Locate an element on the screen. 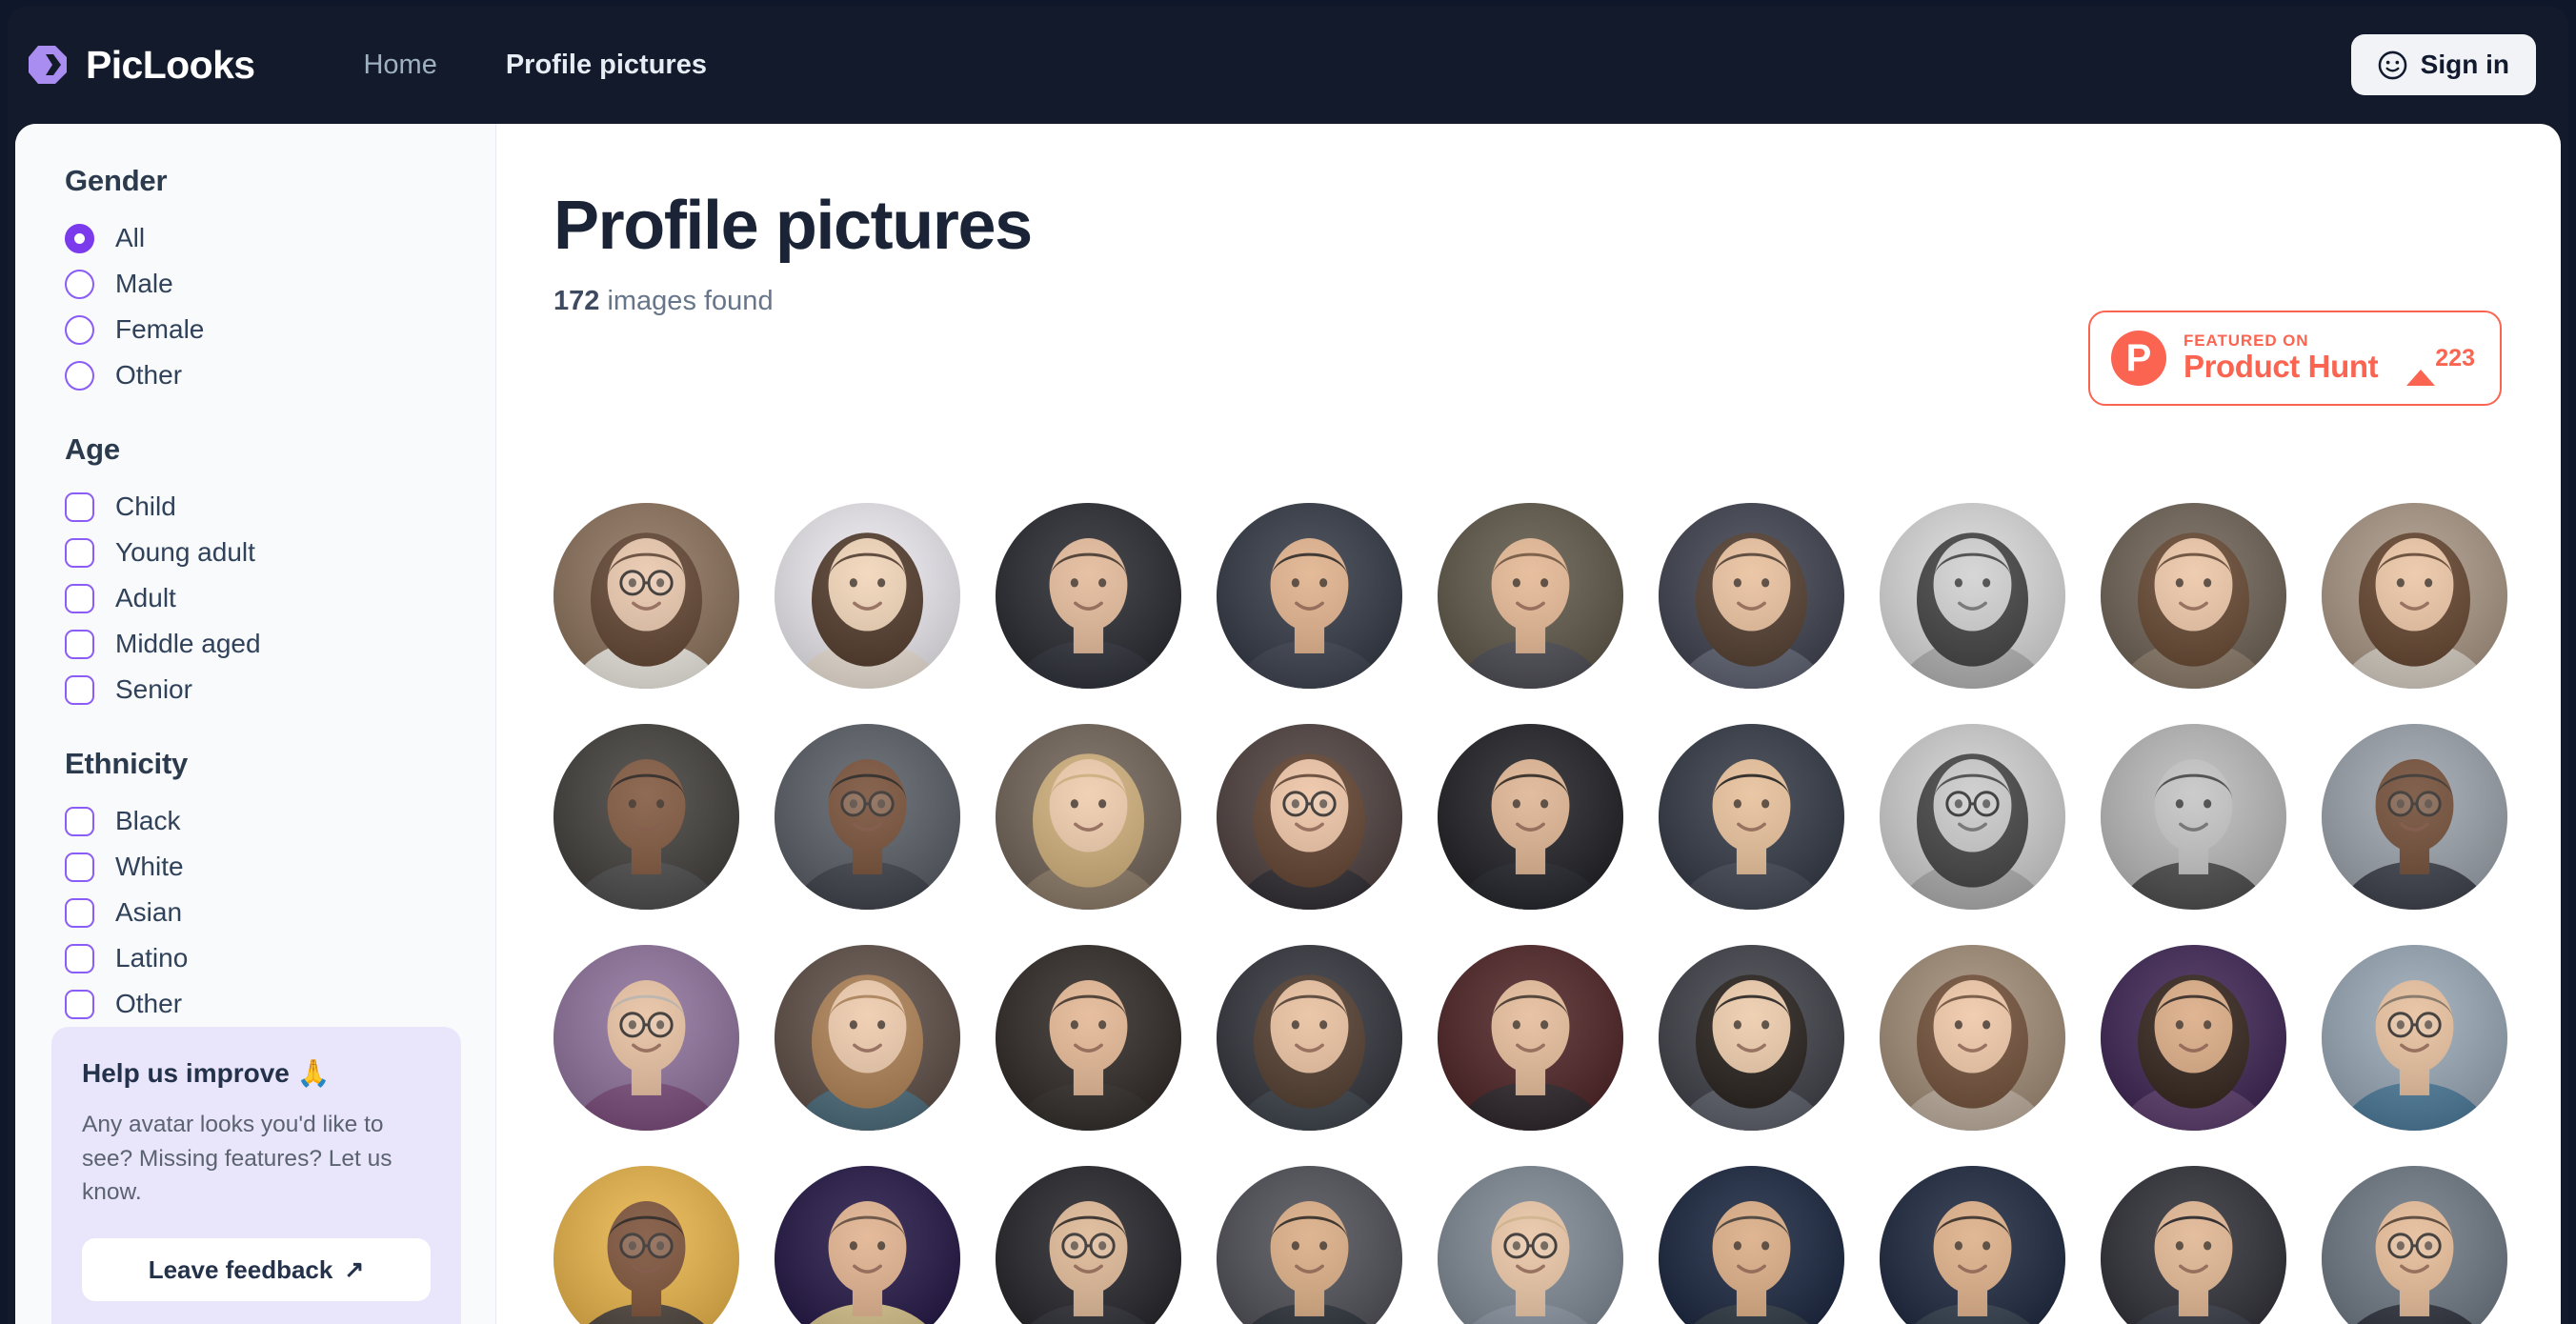  product-hunt-name: Product Hunt is located at coordinates (2281, 367).